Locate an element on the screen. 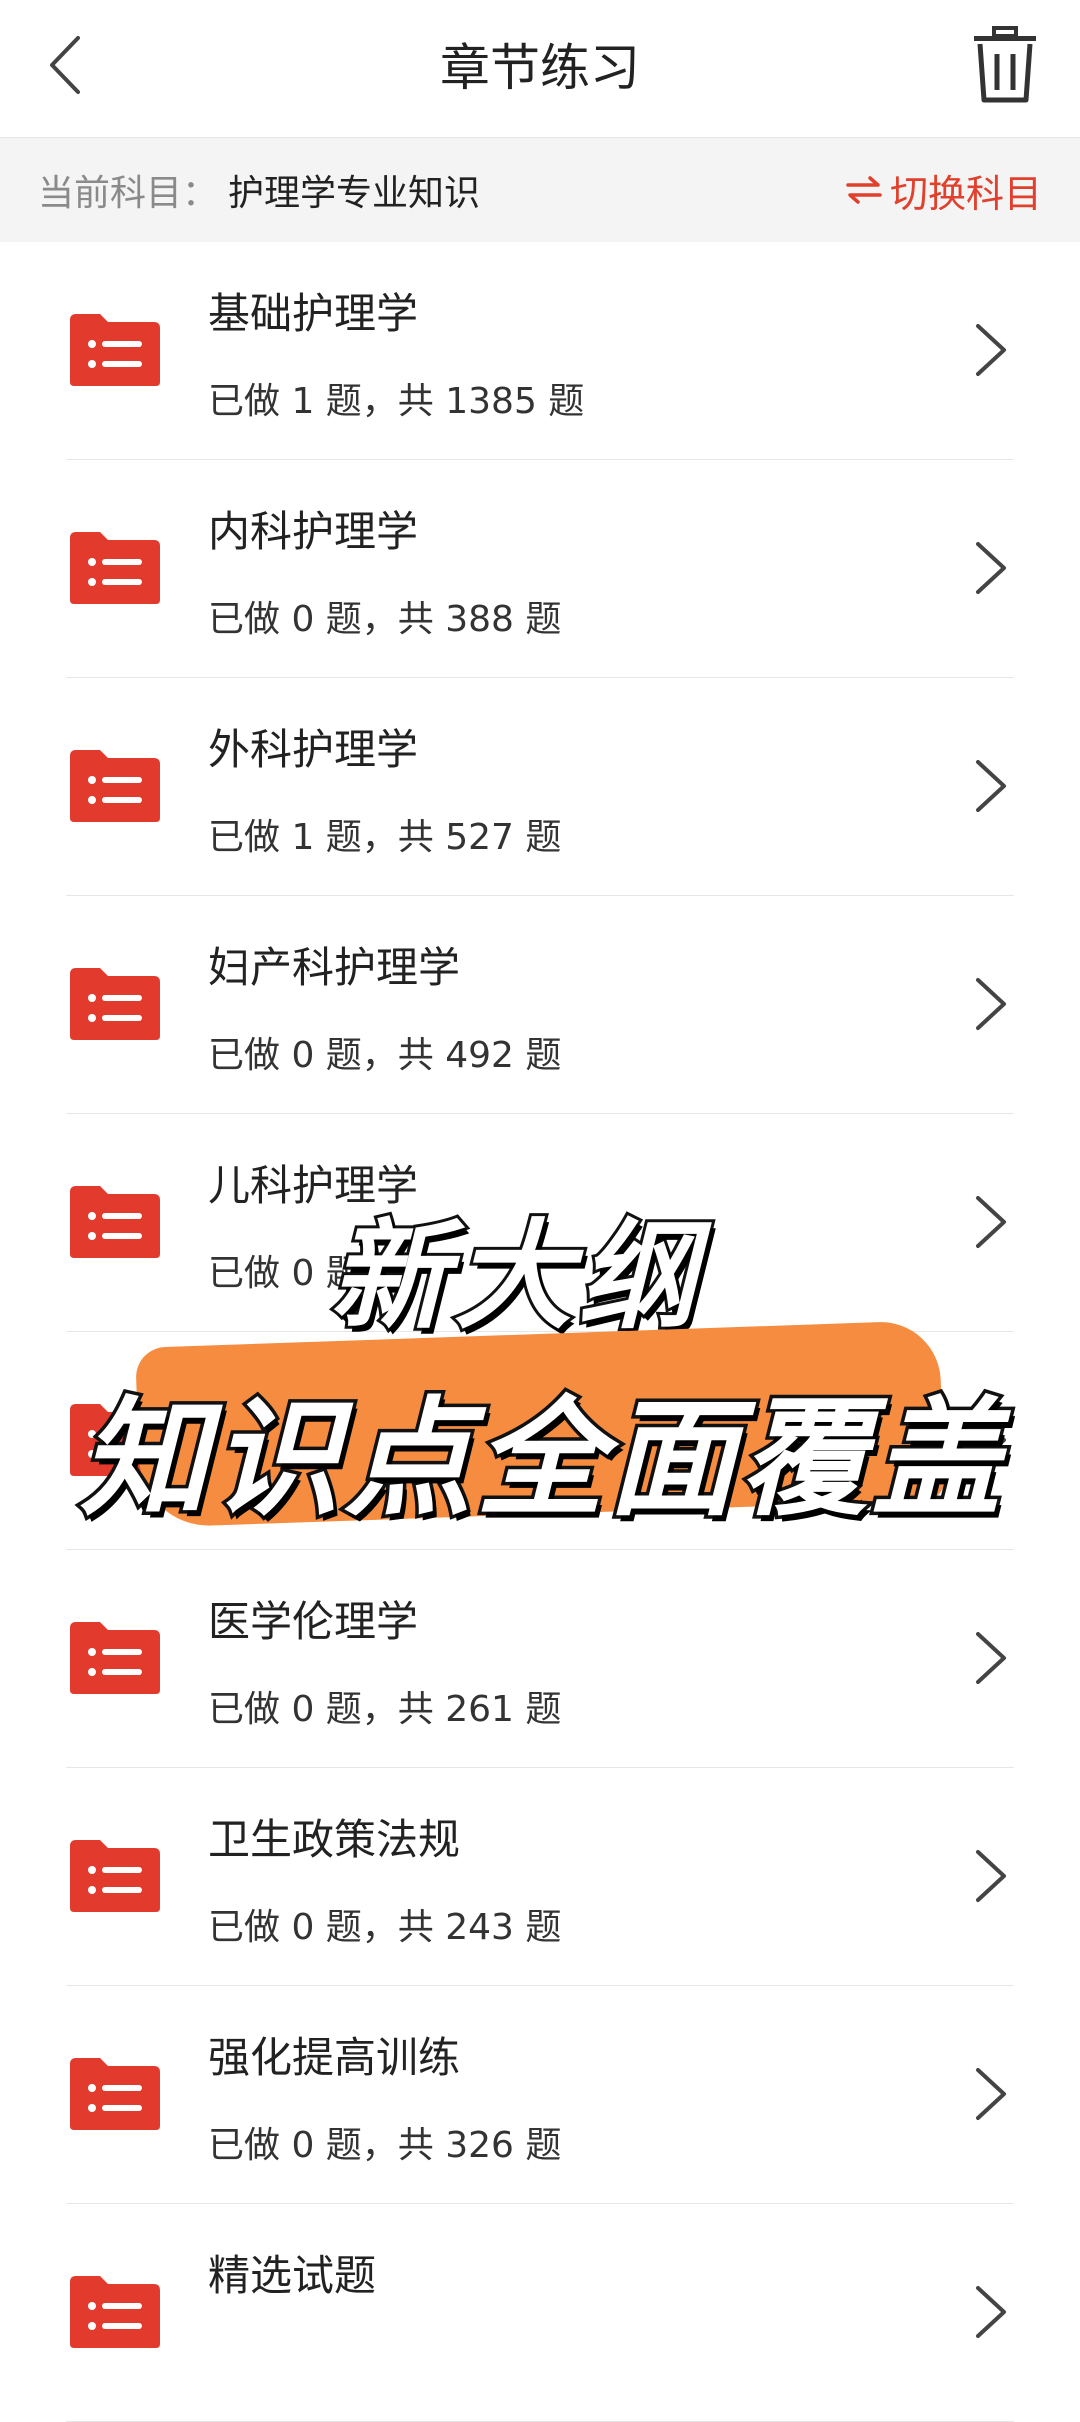 The height and width of the screenshot is (2422, 1080). list-item: 强化提高训练 已做 0 题，共 326 题 is located at coordinates (540, 2095).